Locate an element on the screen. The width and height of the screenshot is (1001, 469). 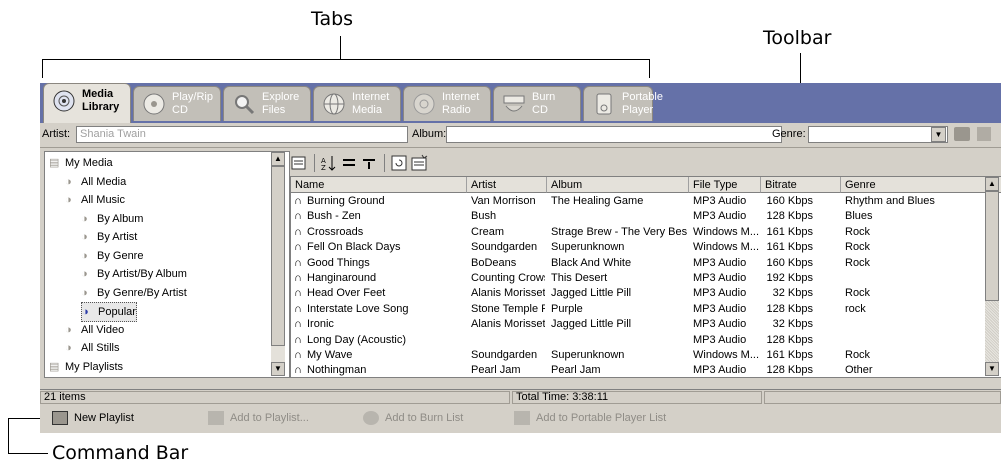
tree-item: ◑ By Artist/By Album is located at coordinates (134, 274).